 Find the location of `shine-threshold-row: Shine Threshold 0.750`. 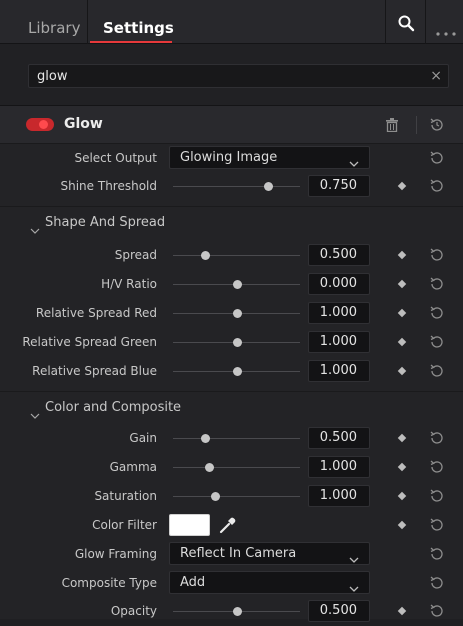

shine-threshold-row: Shine Threshold 0.750 is located at coordinates (231, 186).